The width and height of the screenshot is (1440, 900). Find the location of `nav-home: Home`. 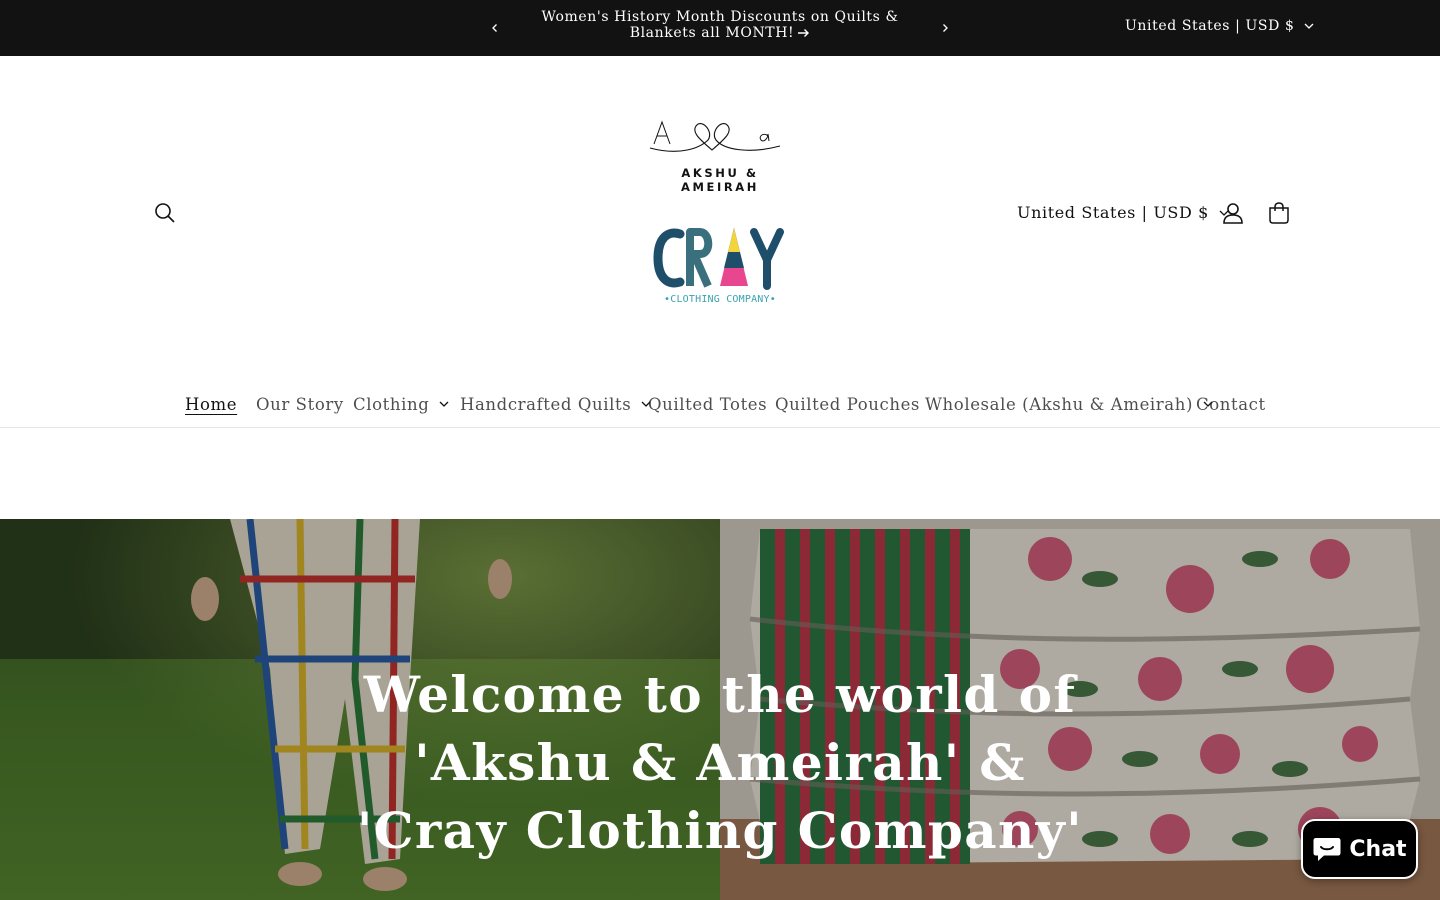

nav-home: Home is located at coordinates (211, 404).